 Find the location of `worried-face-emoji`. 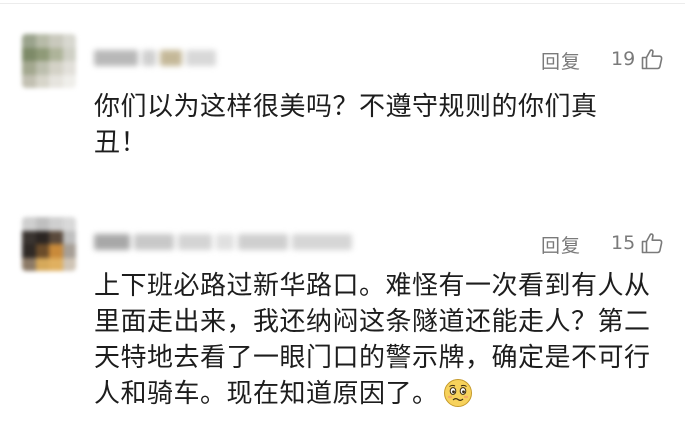

worried-face-emoji is located at coordinates (457, 393).